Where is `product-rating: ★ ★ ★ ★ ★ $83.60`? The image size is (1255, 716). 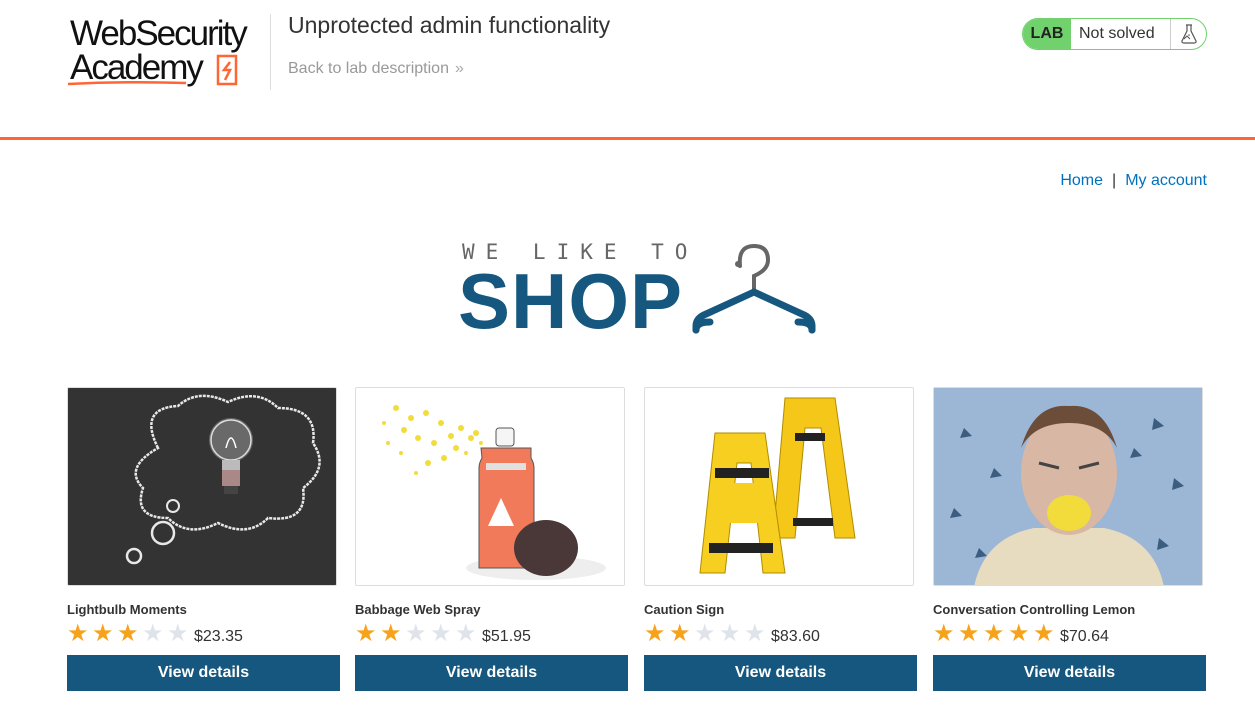 product-rating: ★ ★ ★ ★ ★ $83.60 is located at coordinates (780, 634).